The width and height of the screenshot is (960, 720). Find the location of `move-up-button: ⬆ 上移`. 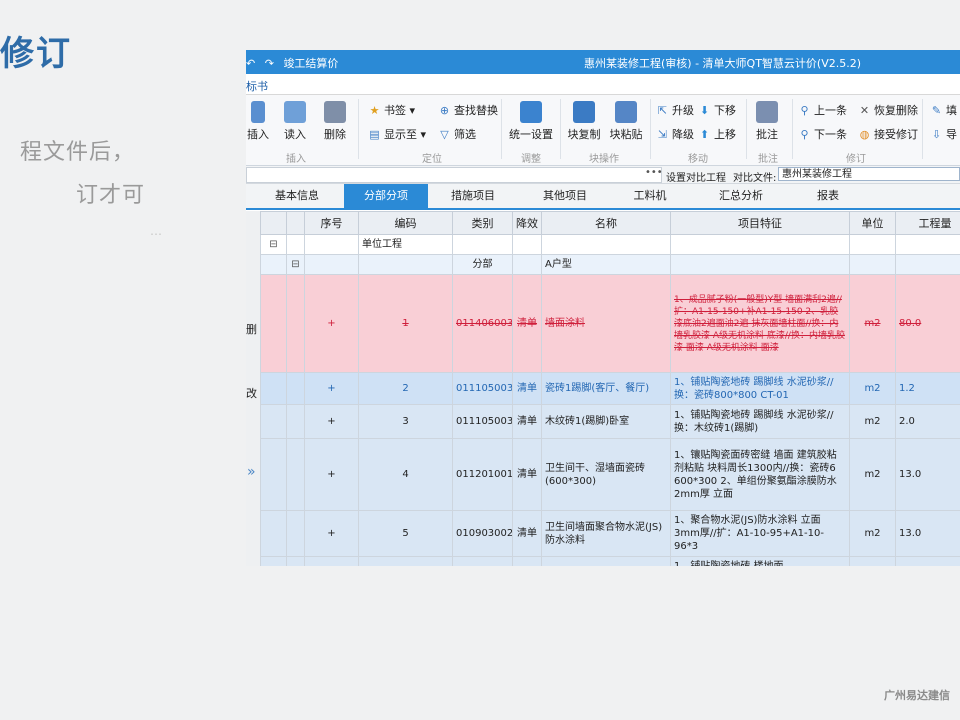

move-up-button: ⬆ 上移 is located at coordinates (717, 134).